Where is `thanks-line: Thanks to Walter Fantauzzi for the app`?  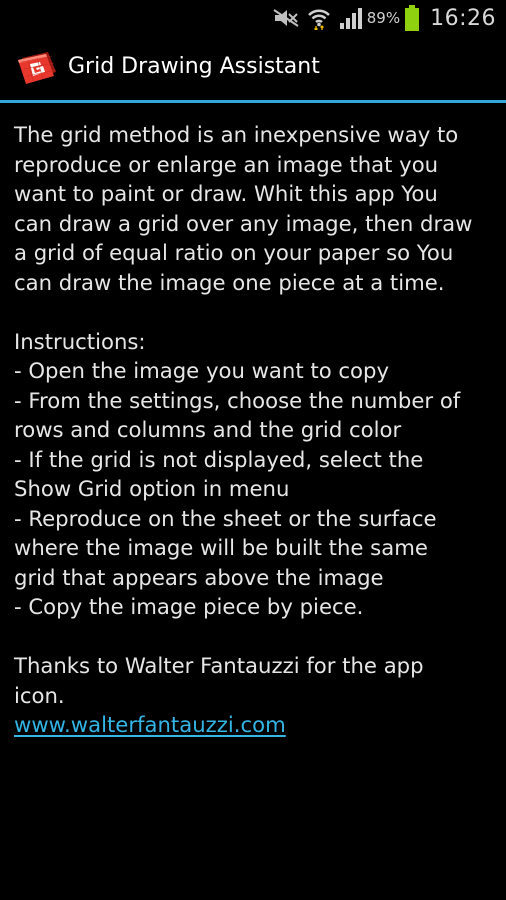
thanks-line: Thanks to Walter Fantauzzi for the app is located at coordinates (219, 665).